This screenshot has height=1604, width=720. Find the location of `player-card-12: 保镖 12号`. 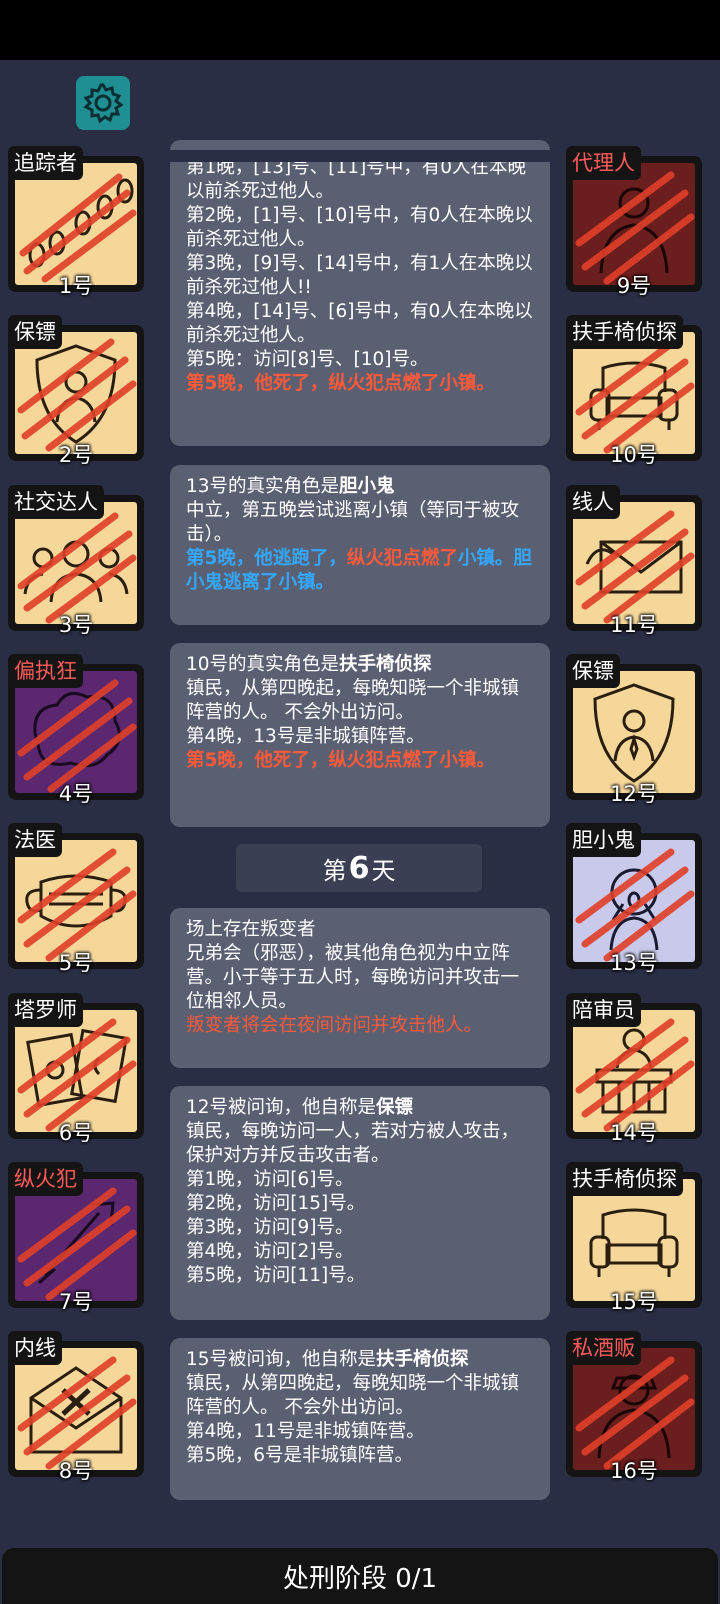

player-card-12: 保镖 12号 is located at coordinates (634, 730).